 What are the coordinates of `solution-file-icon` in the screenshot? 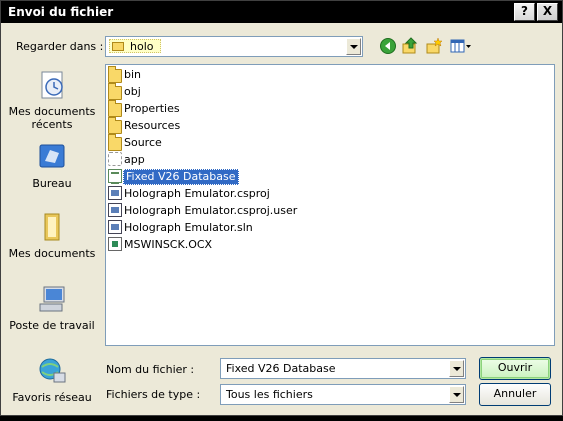 It's located at (115, 227).